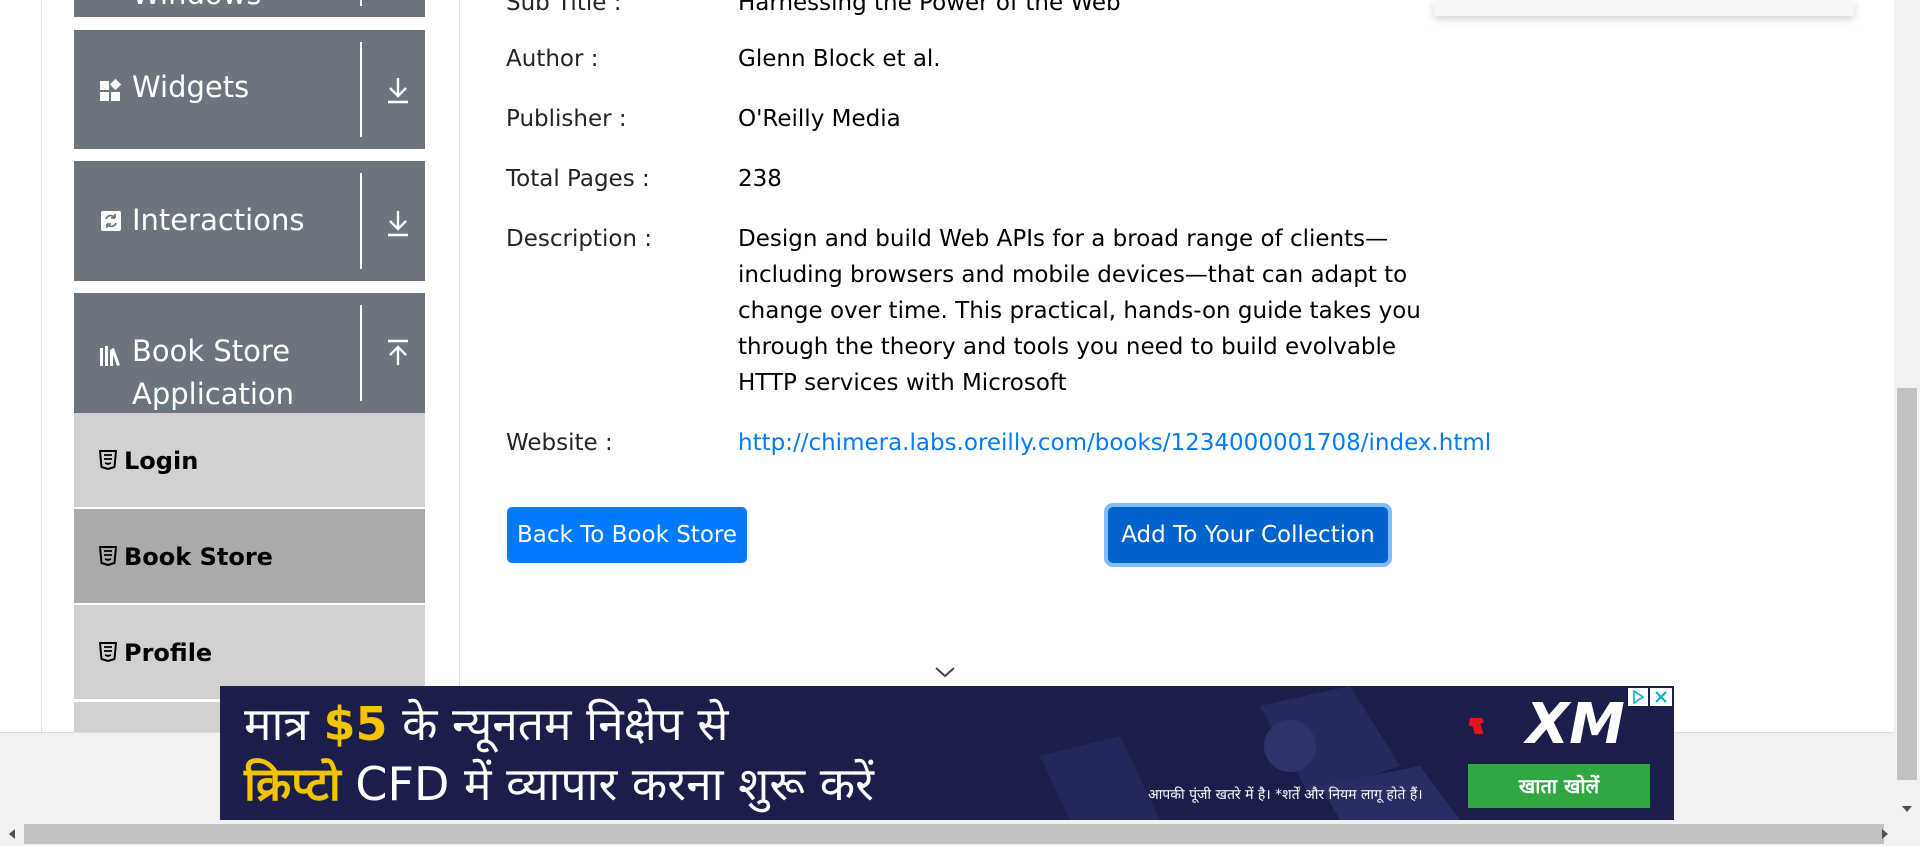 This screenshot has width=1920, height=846. Describe the element at coordinates (1248, 535) in the screenshot. I see `add-to-collection-button: Add To Your Collection` at that location.